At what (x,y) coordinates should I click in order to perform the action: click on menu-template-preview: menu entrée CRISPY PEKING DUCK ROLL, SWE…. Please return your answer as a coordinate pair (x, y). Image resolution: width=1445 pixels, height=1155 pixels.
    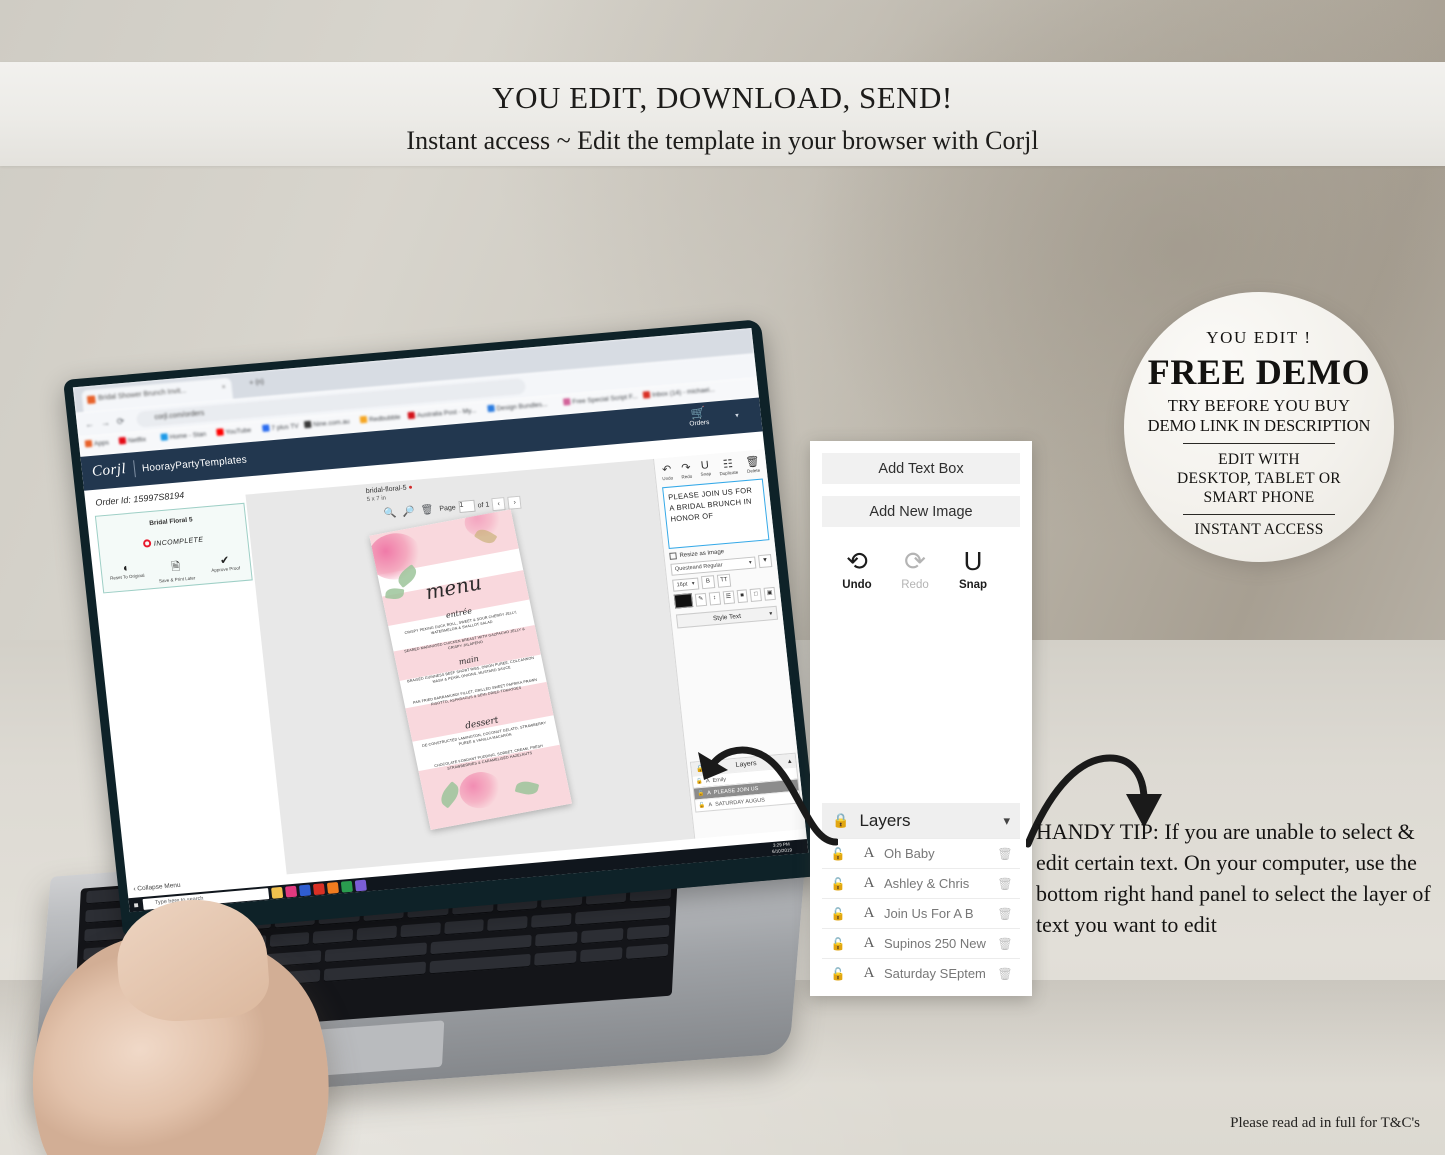
    Looking at the image, I should click on (470, 670).